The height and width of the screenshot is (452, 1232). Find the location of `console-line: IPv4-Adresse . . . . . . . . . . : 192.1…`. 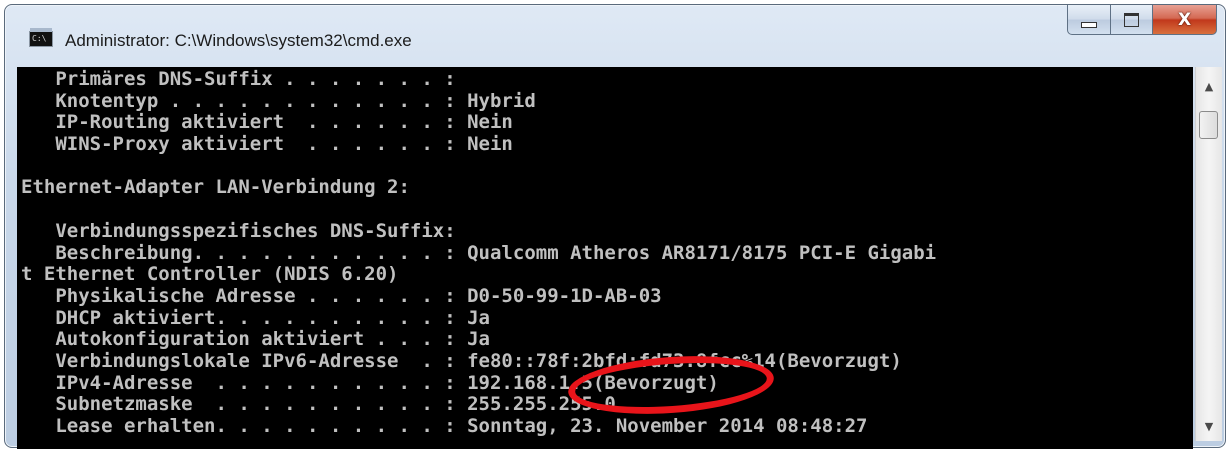

console-line: IPv4-Adresse . . . . . . . . . . : 192.1… is located at coordinates (370, 382).